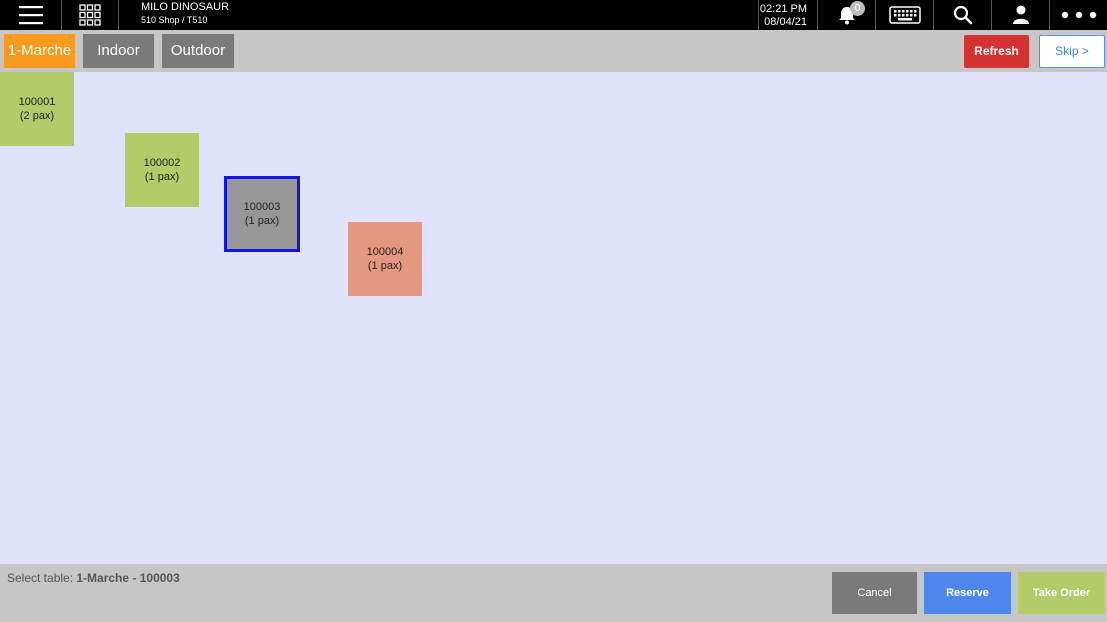  I want to click on search-icon, so click(962, 15).